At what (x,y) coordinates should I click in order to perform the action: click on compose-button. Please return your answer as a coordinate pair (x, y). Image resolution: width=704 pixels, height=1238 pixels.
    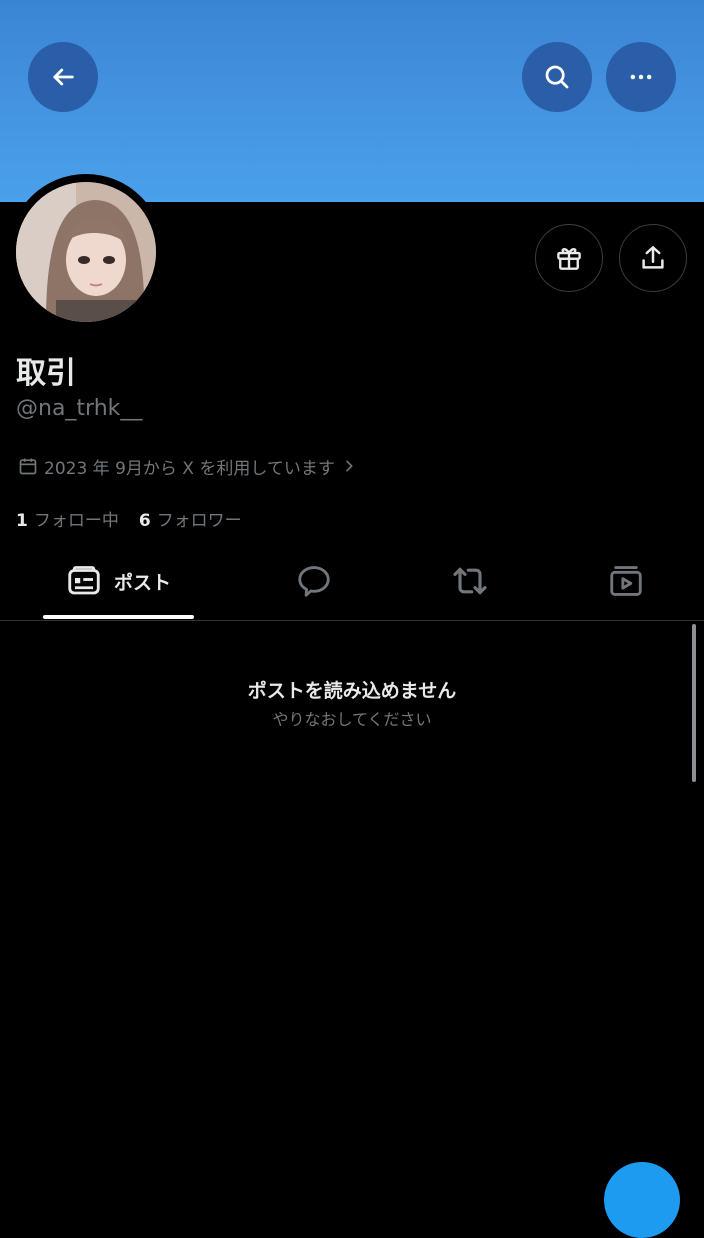
    Looking at the image, I should click on (642, 1200).